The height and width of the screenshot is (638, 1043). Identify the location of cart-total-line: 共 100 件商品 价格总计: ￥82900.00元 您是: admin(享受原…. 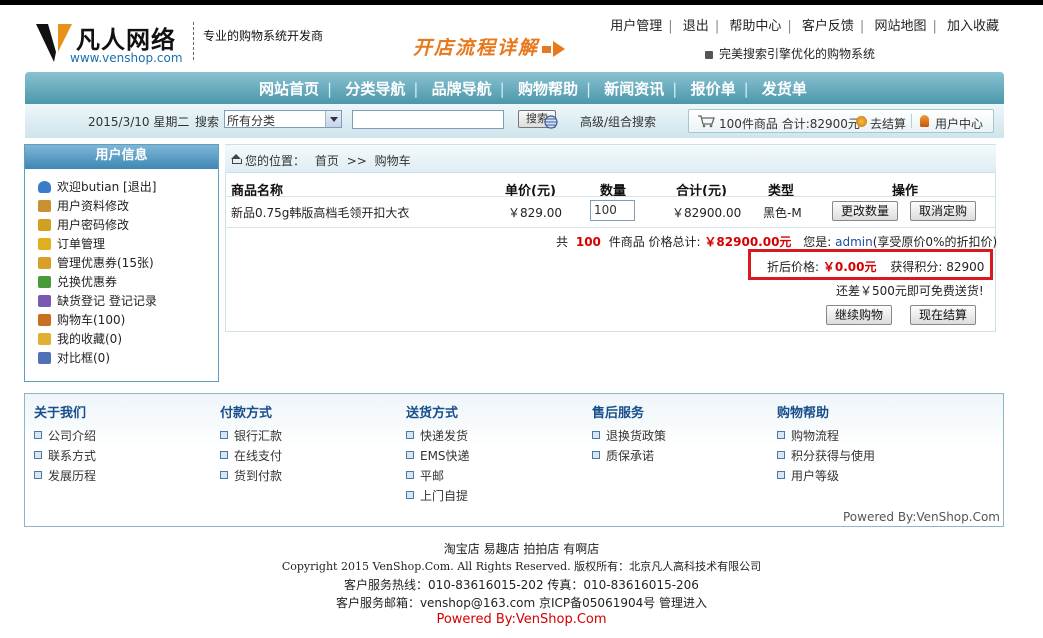
(776, 241).